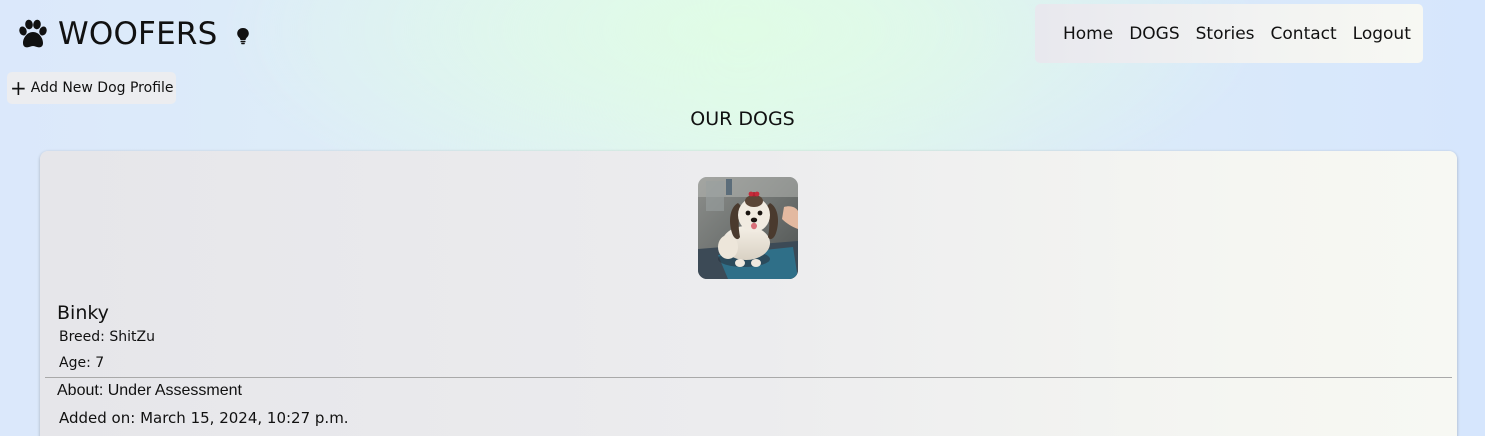 This screenshot has width=1485, height=436. What do you see at coordinates (18, 88) in the screenshot?
I see `plus-icon: +` at bounding box center [18, 88].